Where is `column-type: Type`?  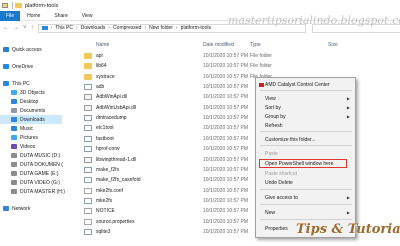 column-type: Type is located at coordinates (255, 45).